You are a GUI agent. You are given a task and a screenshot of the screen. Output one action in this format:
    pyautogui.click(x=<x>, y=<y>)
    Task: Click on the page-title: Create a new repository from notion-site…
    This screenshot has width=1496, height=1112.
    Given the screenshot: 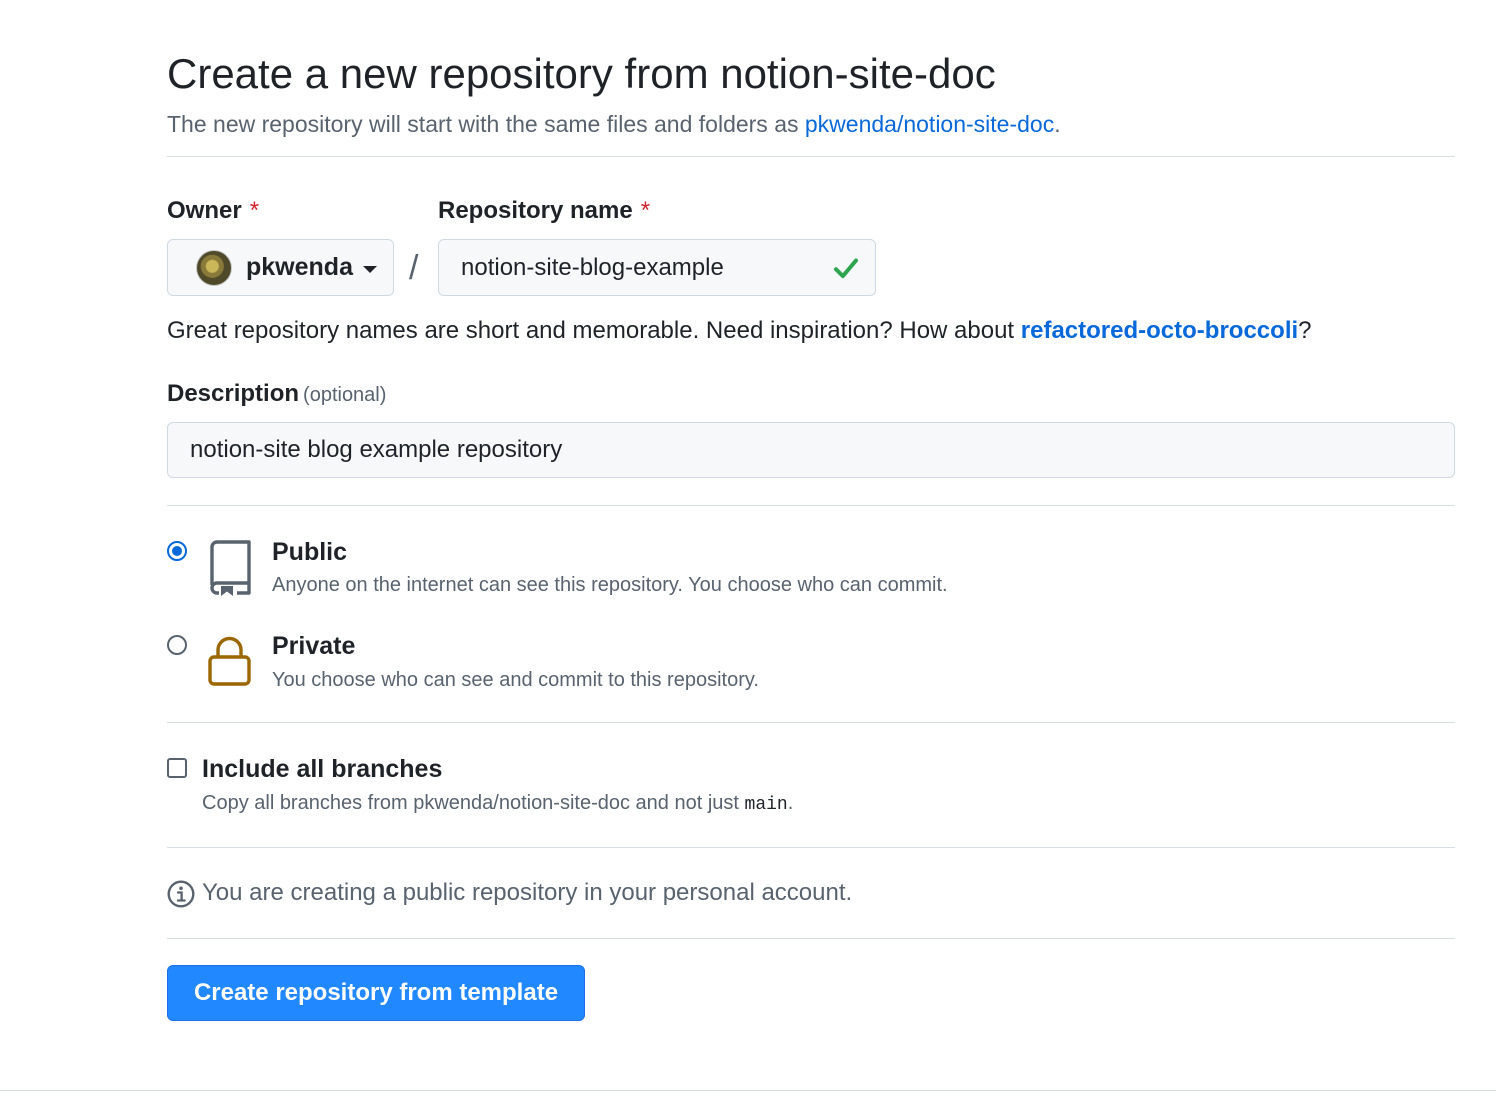 What is the action you would take?
    pyautogui.click(x=581, y=73)
    